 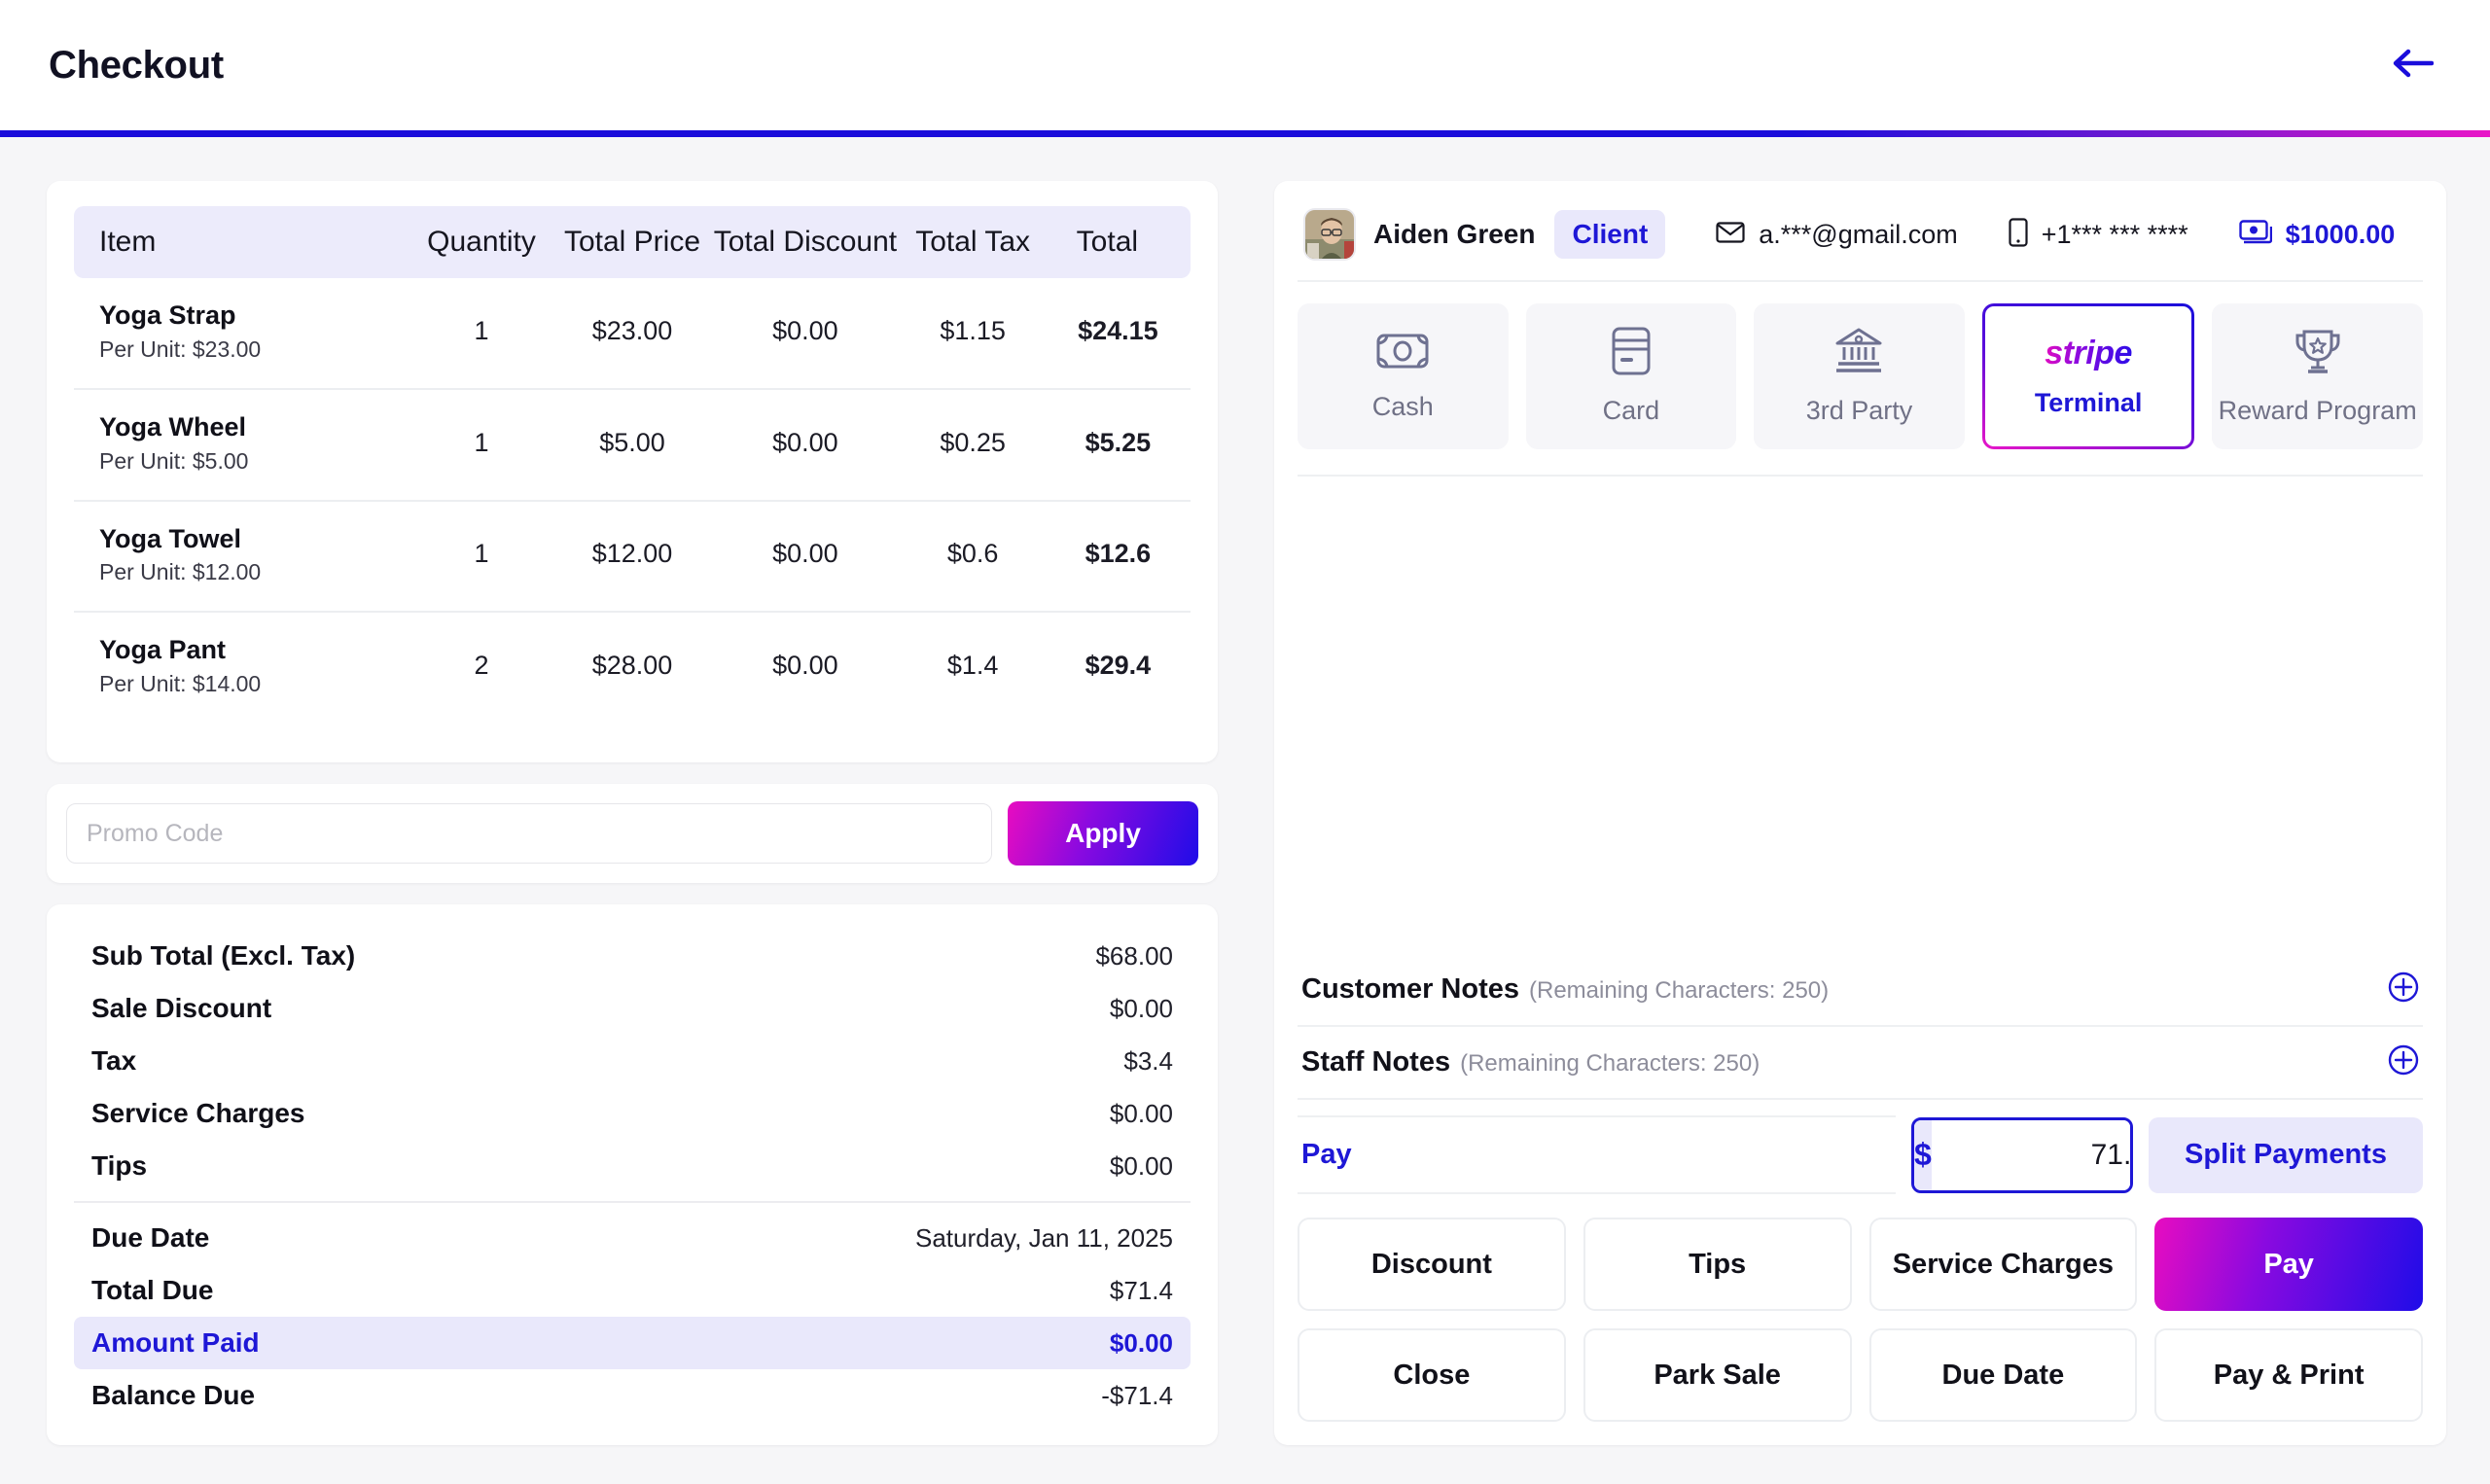 I want to click on summary-label: Tips, so click(x=119, y=1166).